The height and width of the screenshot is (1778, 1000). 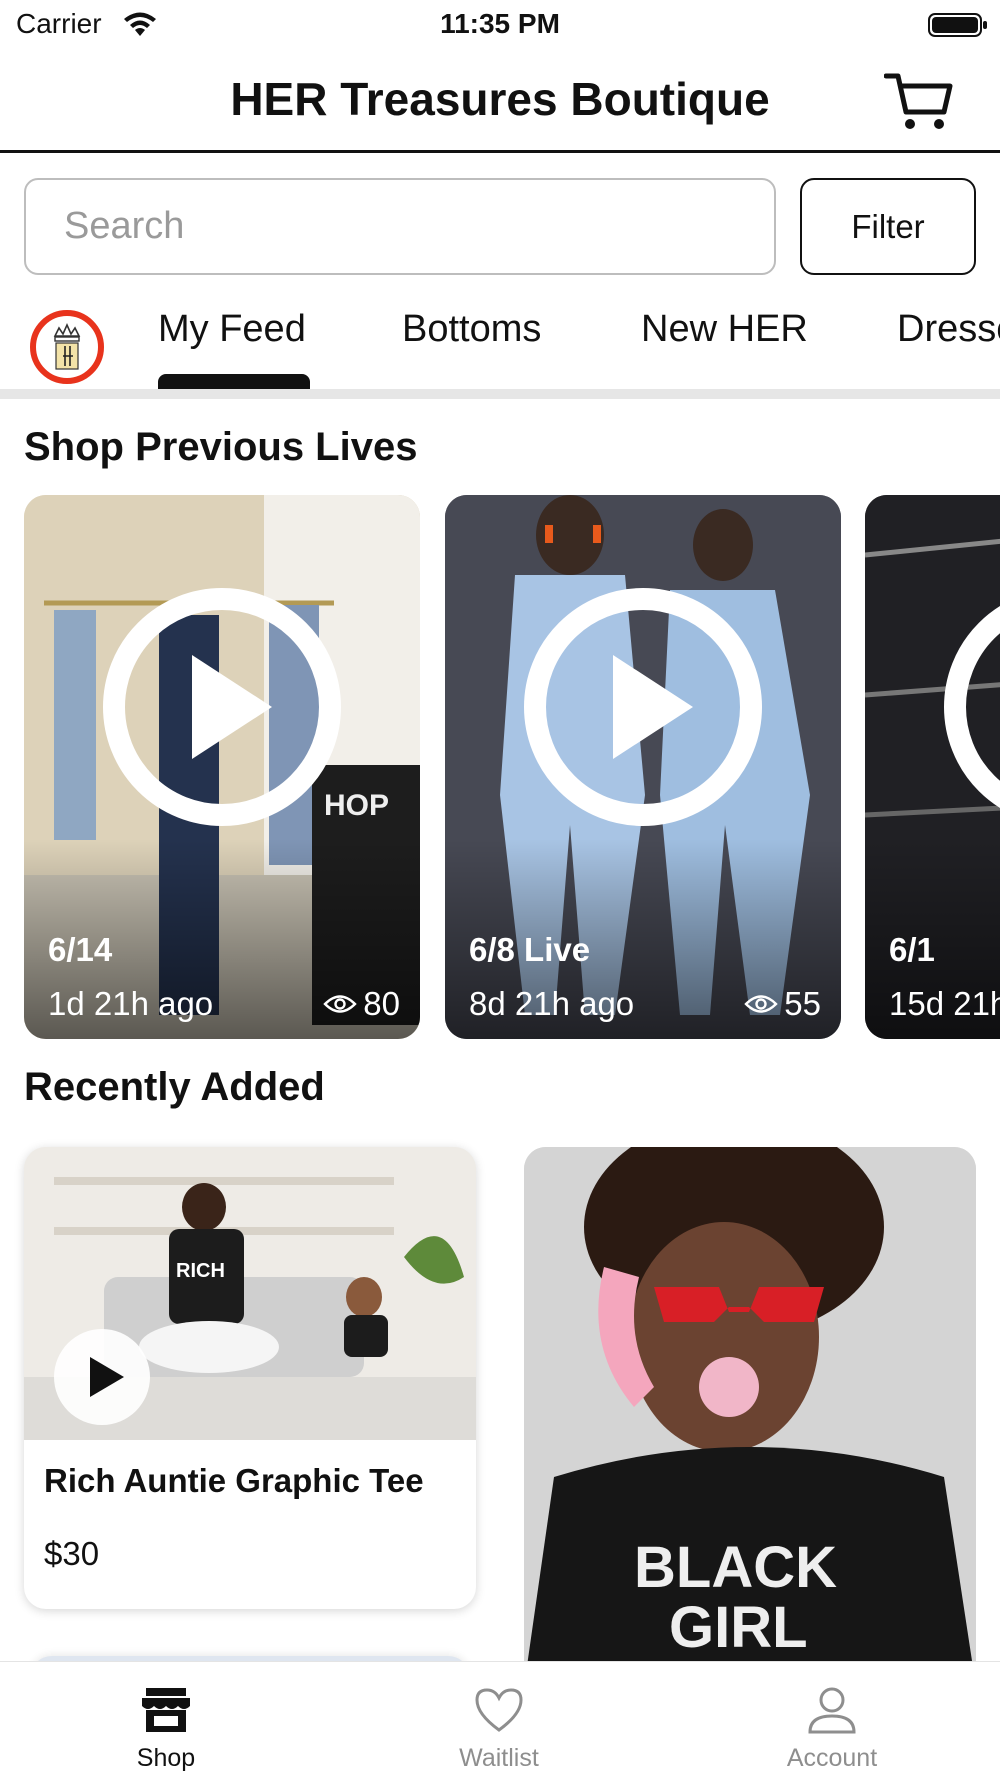 I want to click on views-count: 80, so click(x=381, y=1003).